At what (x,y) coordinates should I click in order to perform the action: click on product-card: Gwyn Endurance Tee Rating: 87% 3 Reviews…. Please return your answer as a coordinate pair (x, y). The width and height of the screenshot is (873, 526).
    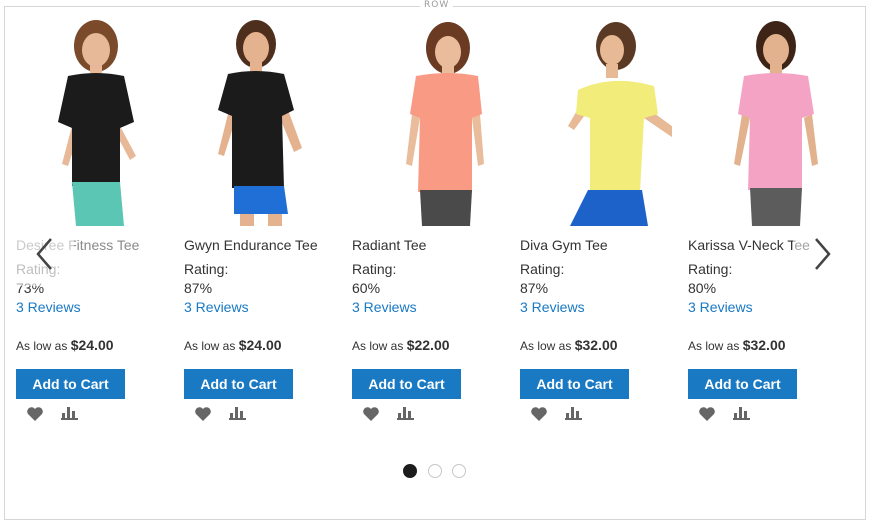
    Looking at the image, I should click on (264, 218).